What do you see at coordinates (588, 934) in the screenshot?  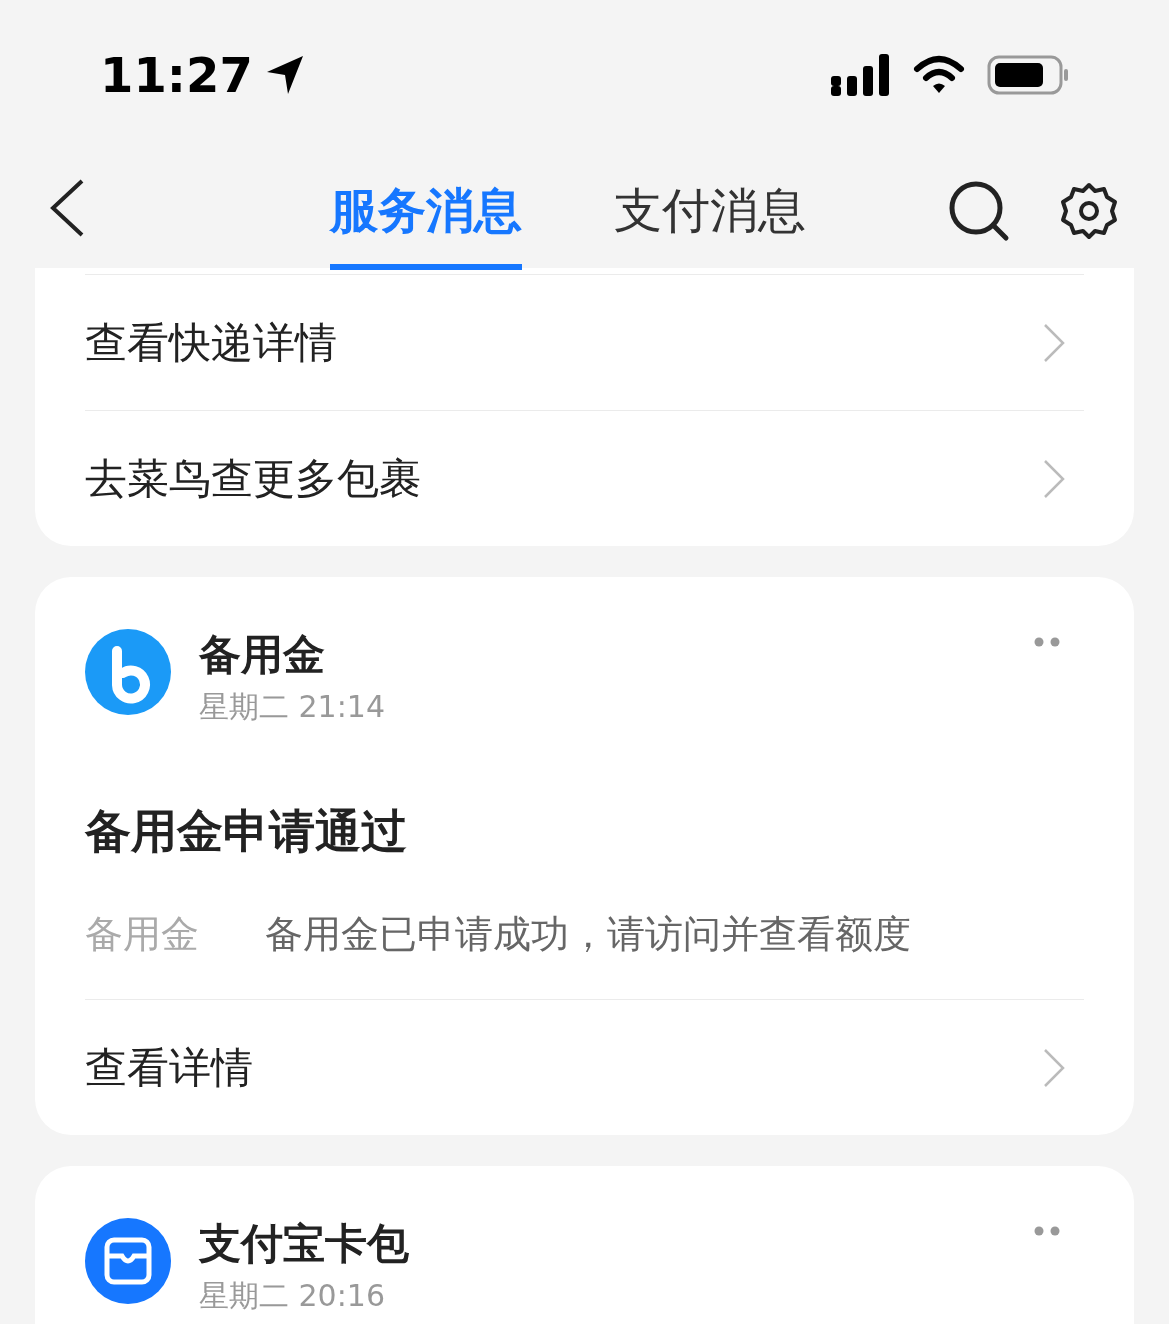 I see `field-value: 备用金已申请成功，请访问并查看额度` at bounding box center [588, 934].